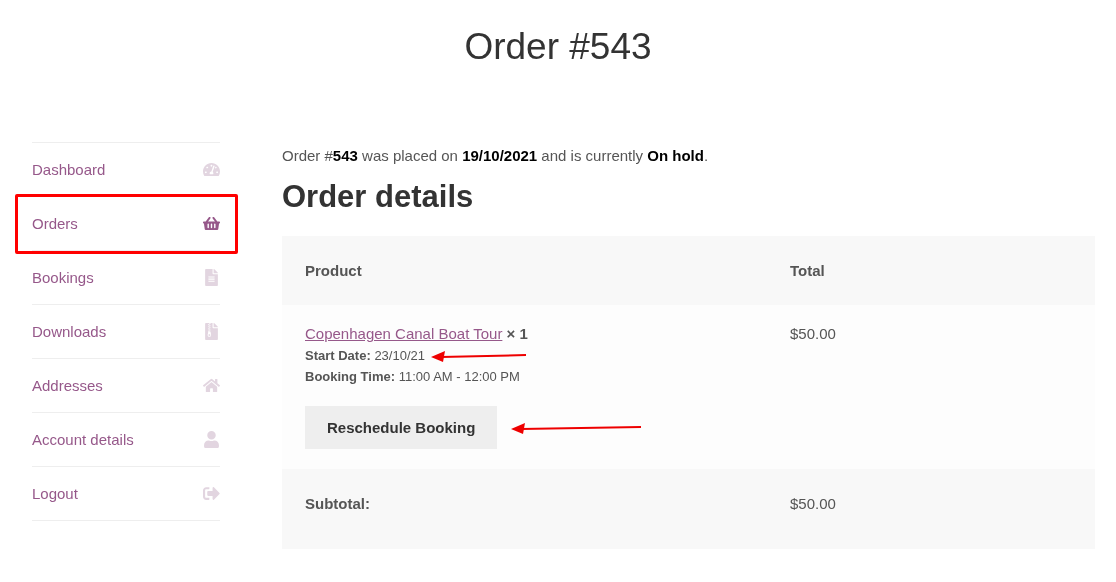 The image size is (1116, 582). Describe the element at coordinates (126, 278) in the screenshot. I see `sidebar-item: Bookings` at that location.